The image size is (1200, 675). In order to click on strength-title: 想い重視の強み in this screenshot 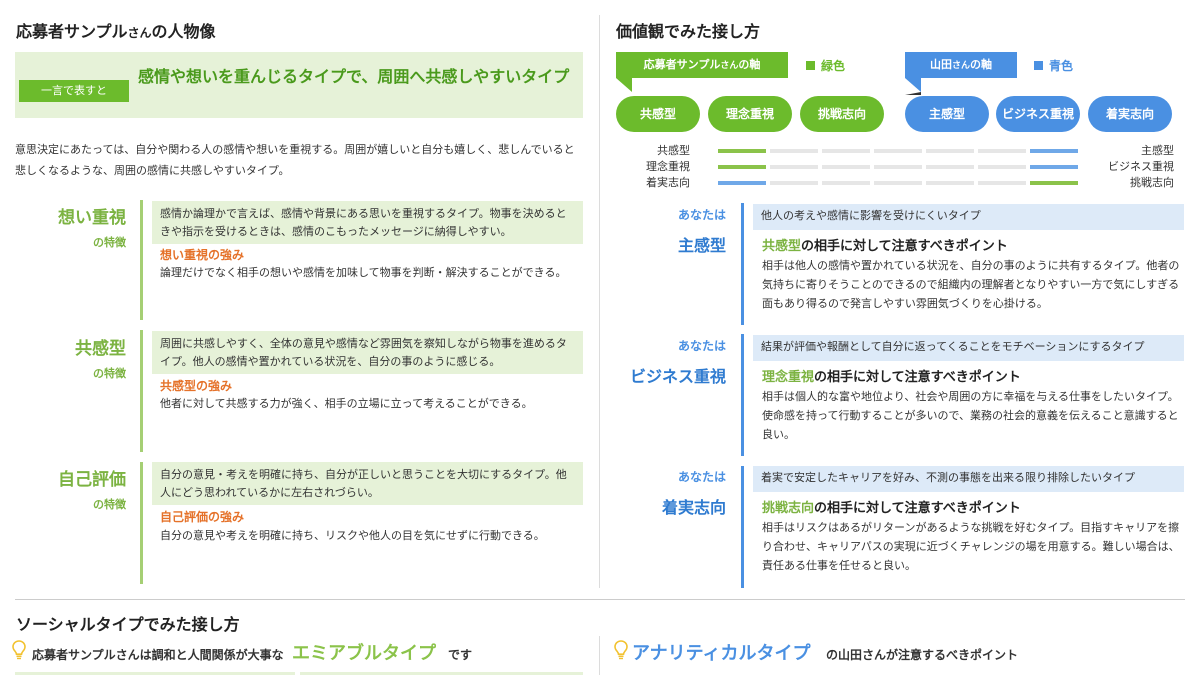, I will do `click(202, 255)`.